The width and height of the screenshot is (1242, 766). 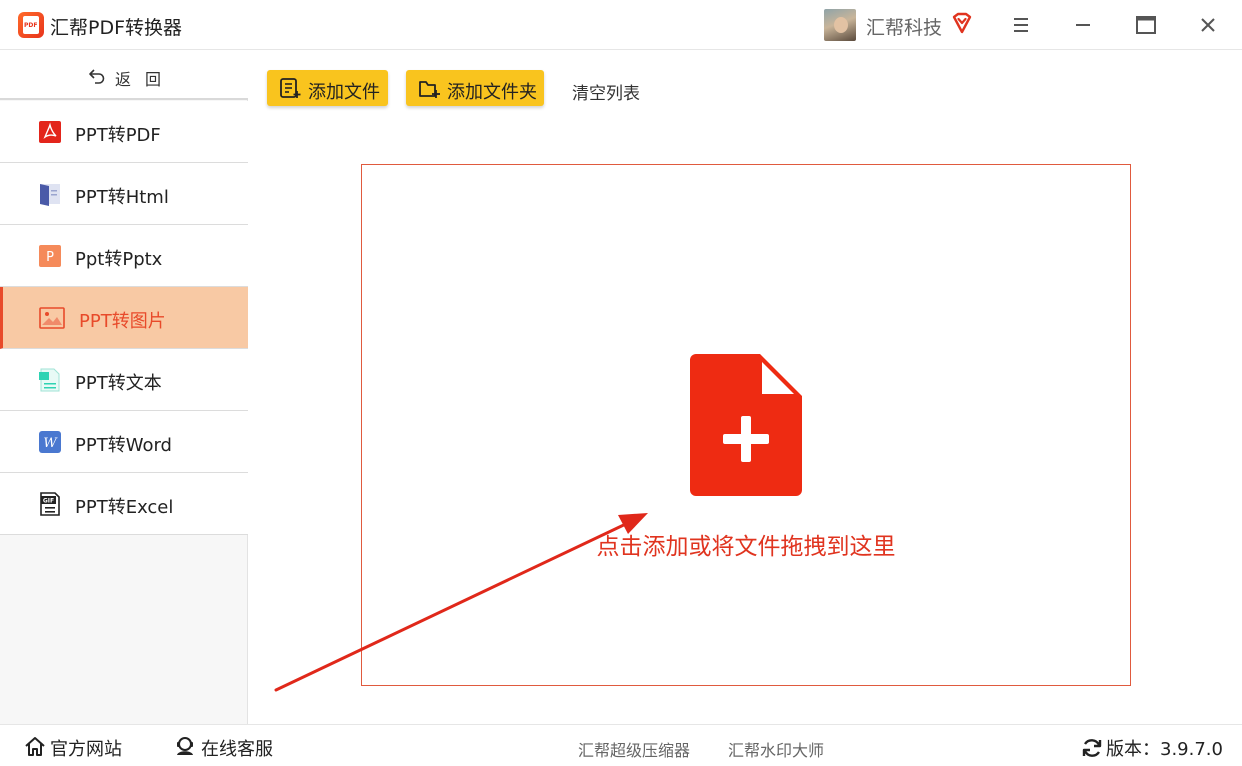 What do you see at coordinates (840, 25) in the screenshot?
I see `avatar` at bounding box center [840, 25].